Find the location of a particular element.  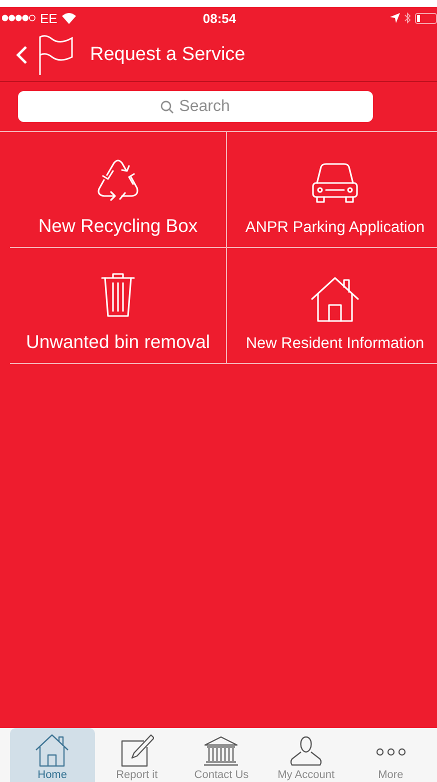

pencil-square-icon is located at coordinates (137, 750).